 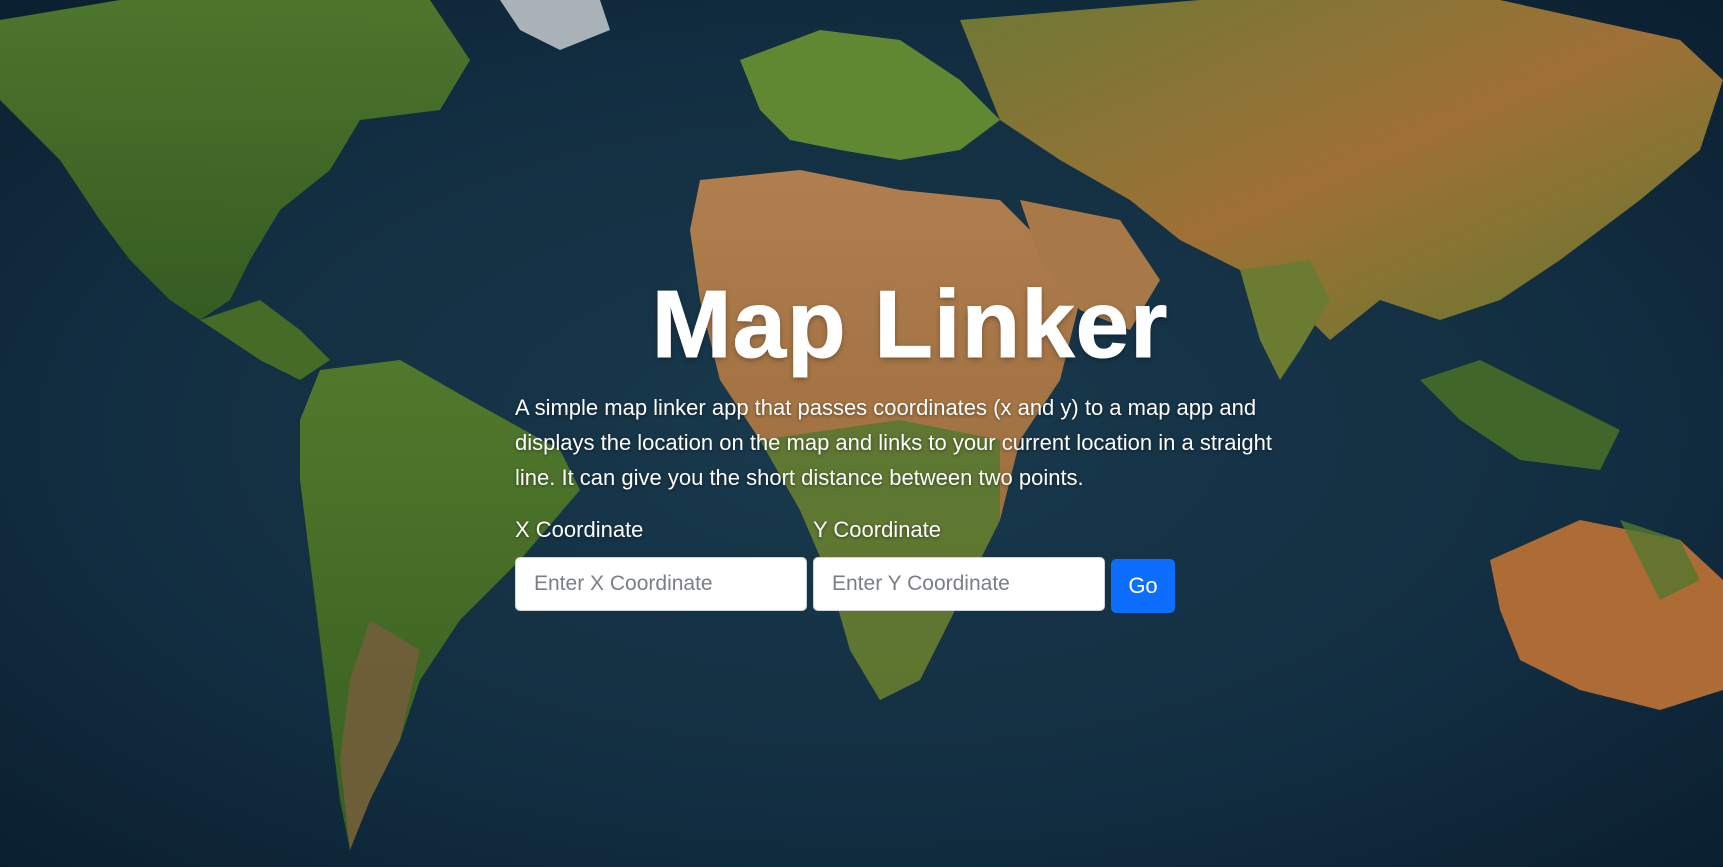 What do you see at coordinates (910, 325) in the screenshot?
I see `page-title: Map Linker` at bounding box center [910, 325].